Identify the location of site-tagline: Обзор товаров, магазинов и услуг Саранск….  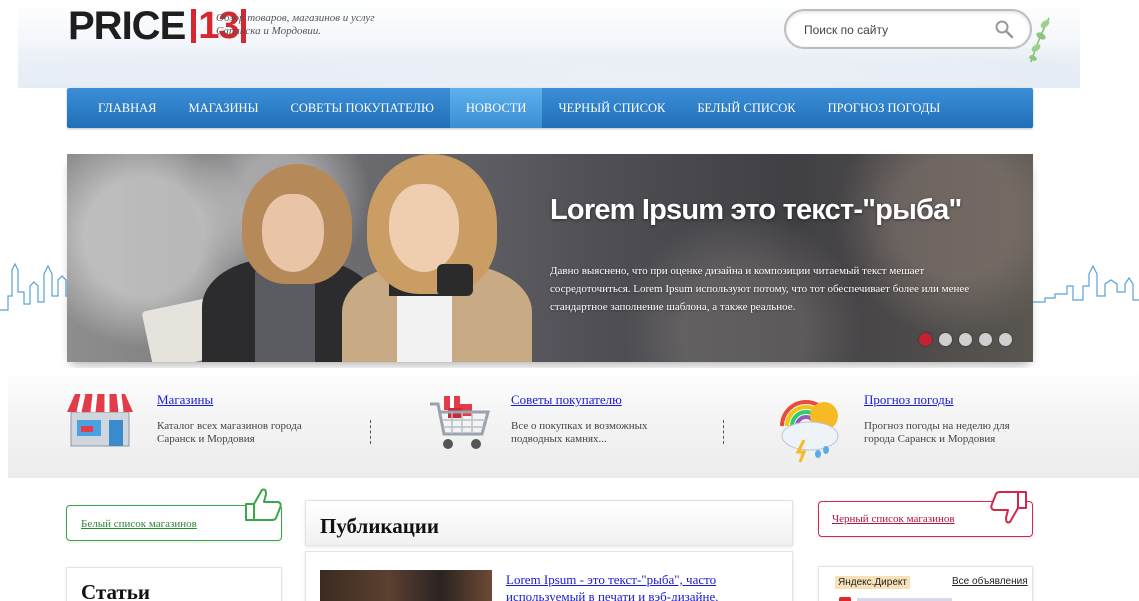
(295, 24).